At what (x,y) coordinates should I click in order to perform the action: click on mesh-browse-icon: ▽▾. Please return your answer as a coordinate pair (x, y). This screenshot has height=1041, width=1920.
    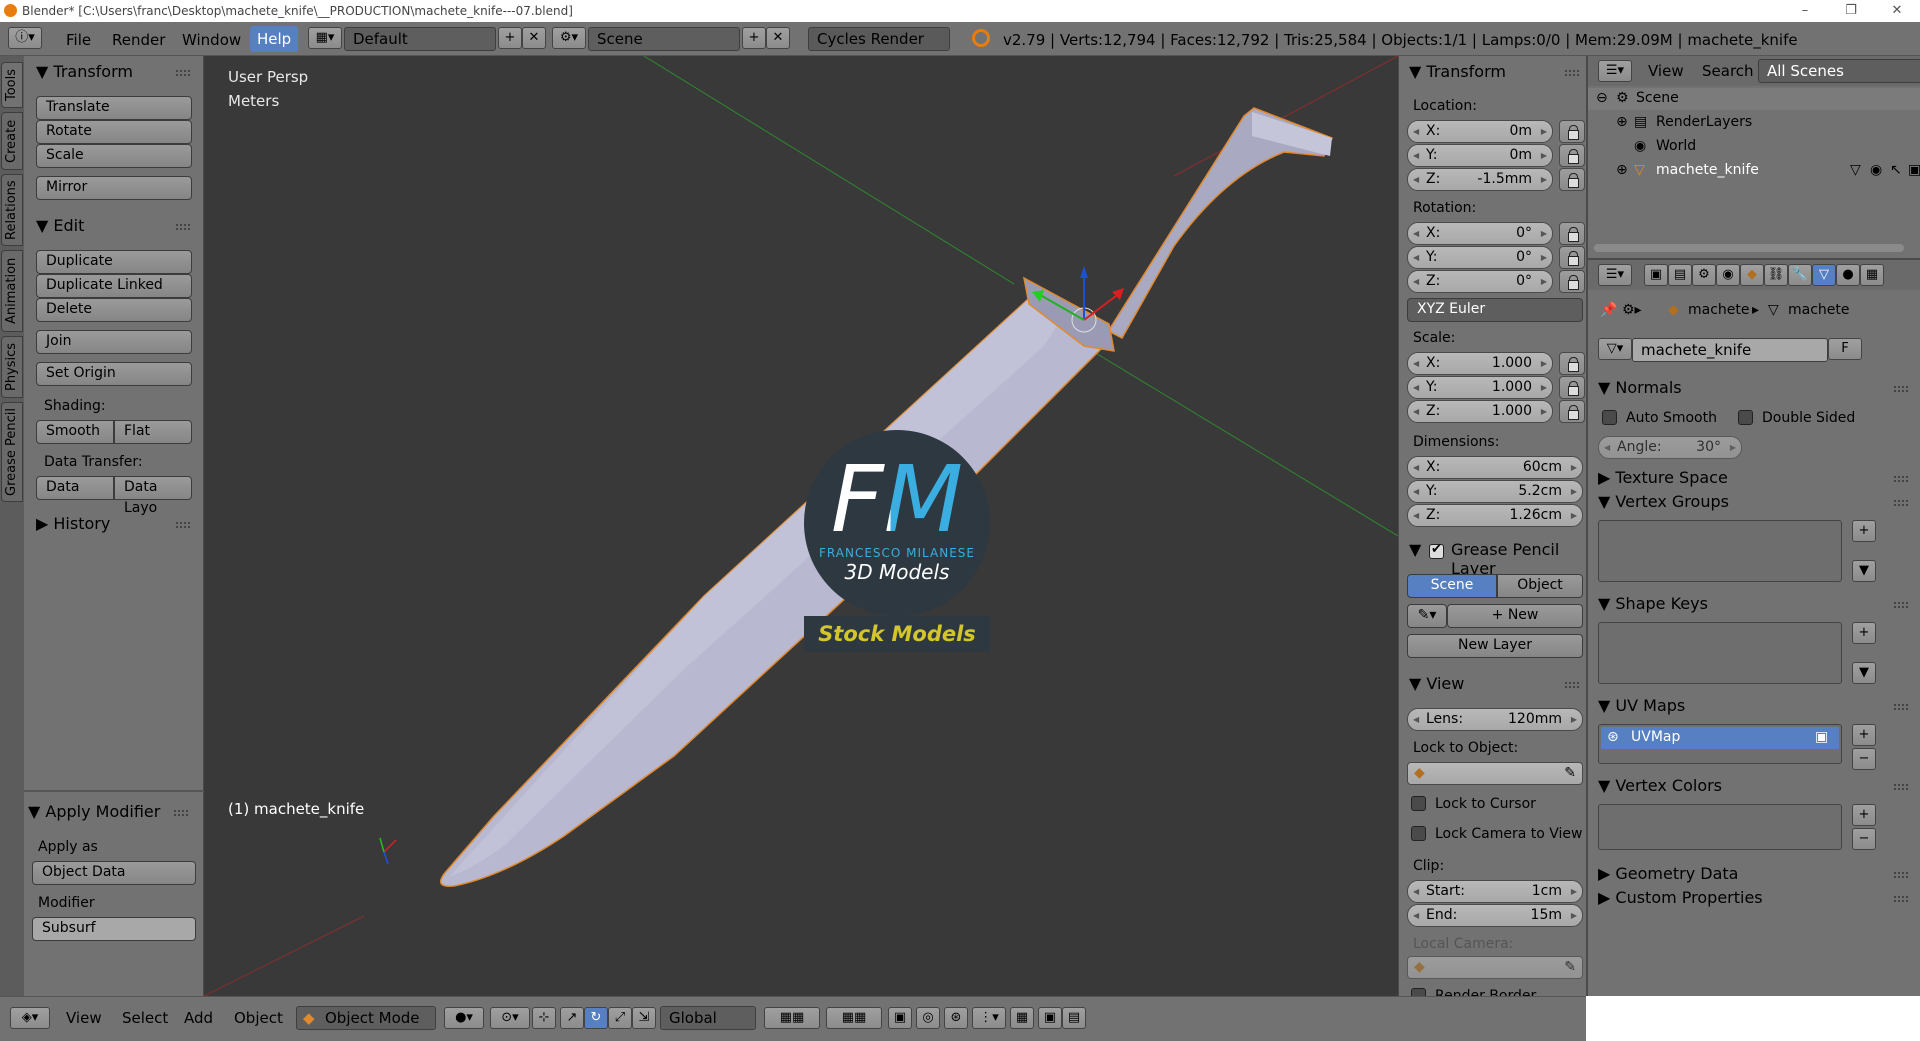
    Looking at the image, I should click on (1615, 349).